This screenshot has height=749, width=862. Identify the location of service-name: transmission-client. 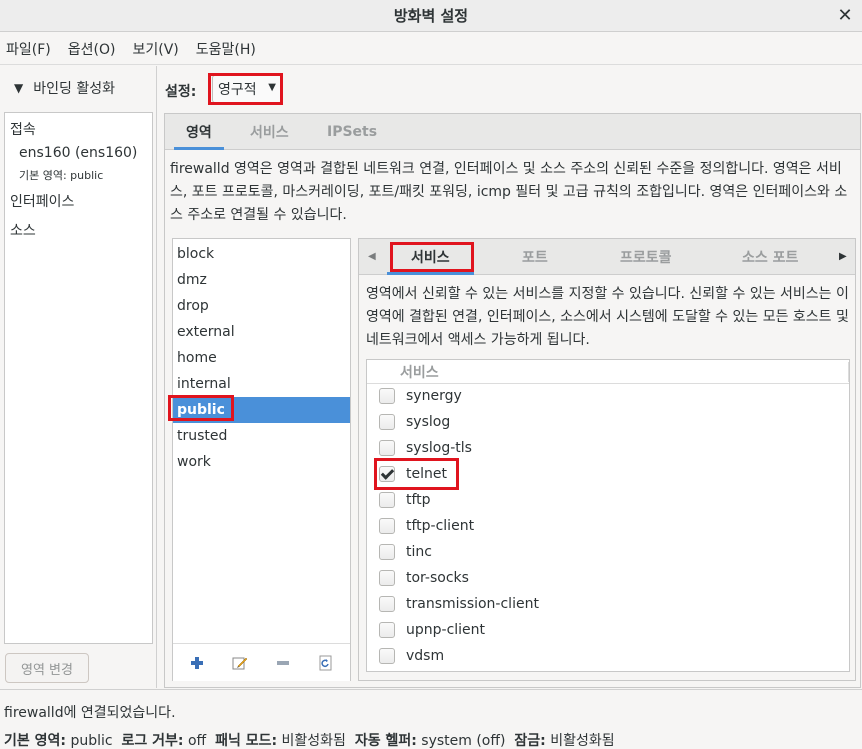
(472, 604).